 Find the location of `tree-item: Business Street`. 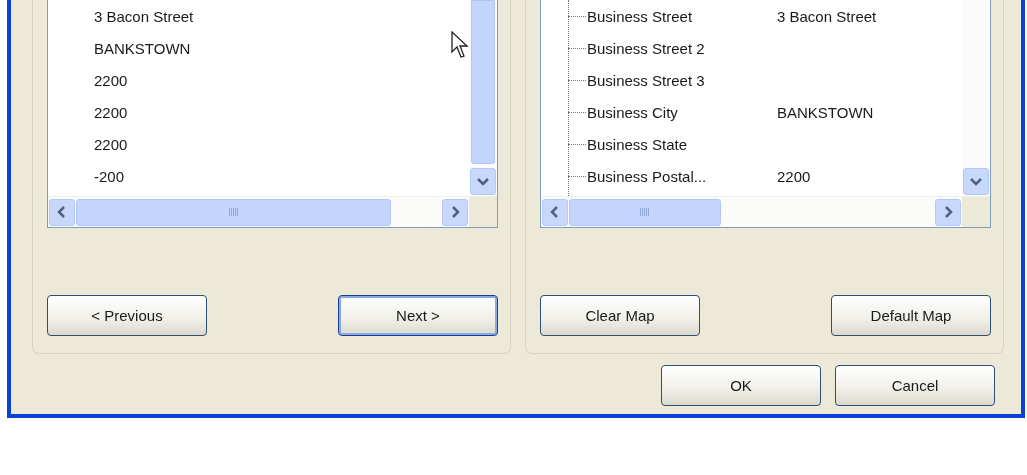

tree-item: Business Street is located at coordinates (682, 16).